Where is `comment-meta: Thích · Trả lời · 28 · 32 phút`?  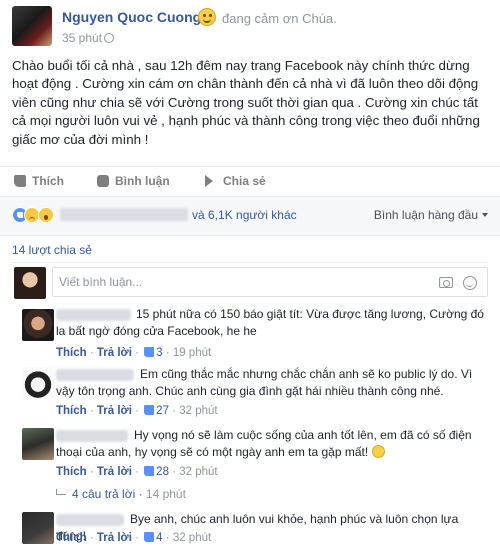 comment-meta: Thích · Trả lời · 28 · 32 phút is located at coordinates (137, 472).